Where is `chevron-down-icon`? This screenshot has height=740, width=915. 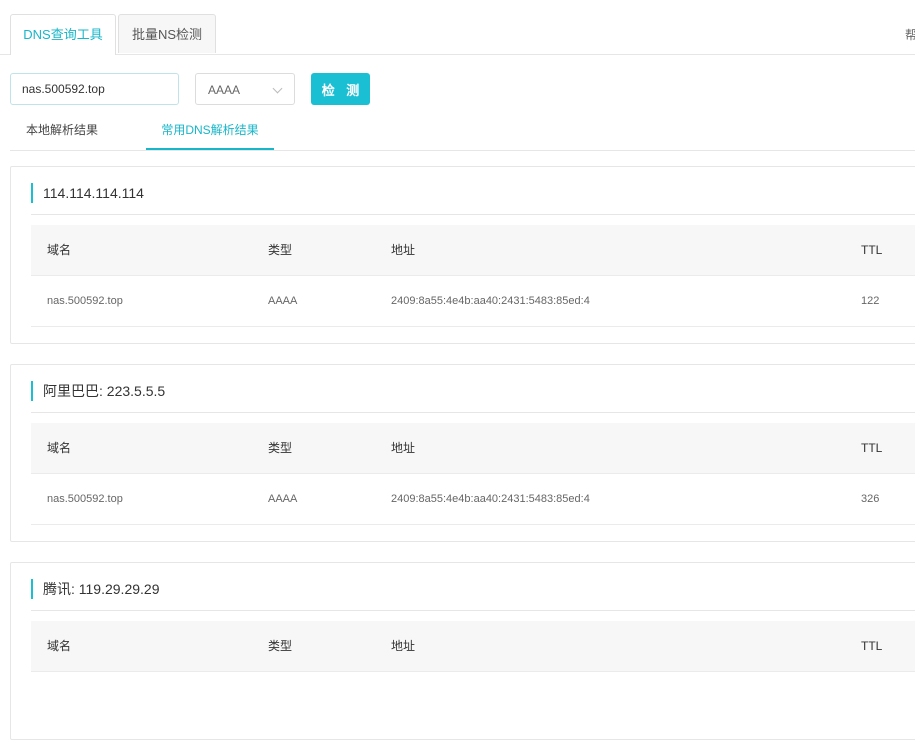
chevron-down-icon is located at coordinates (277, 88).